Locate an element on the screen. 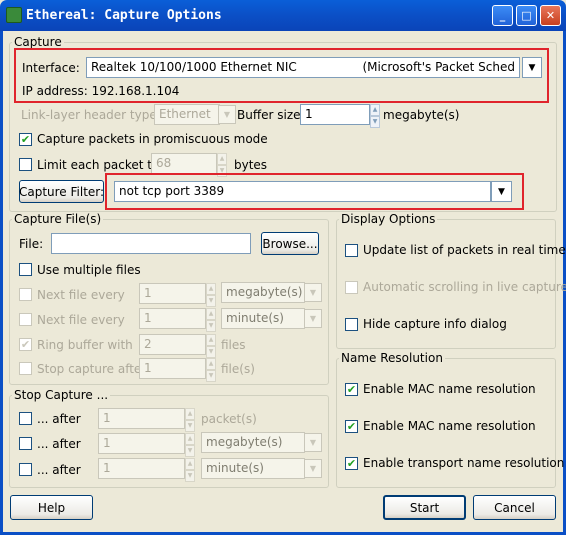  mac-resolution-label: Enable MAC name resolution is located at coordinates (449, 389).